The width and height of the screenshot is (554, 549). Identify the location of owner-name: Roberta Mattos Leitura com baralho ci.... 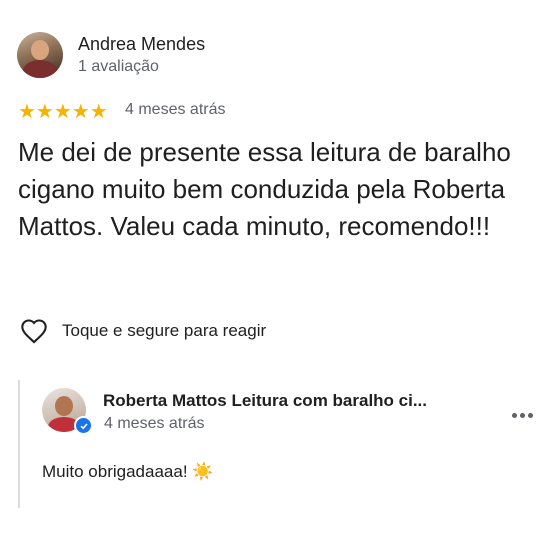
(265, 401).